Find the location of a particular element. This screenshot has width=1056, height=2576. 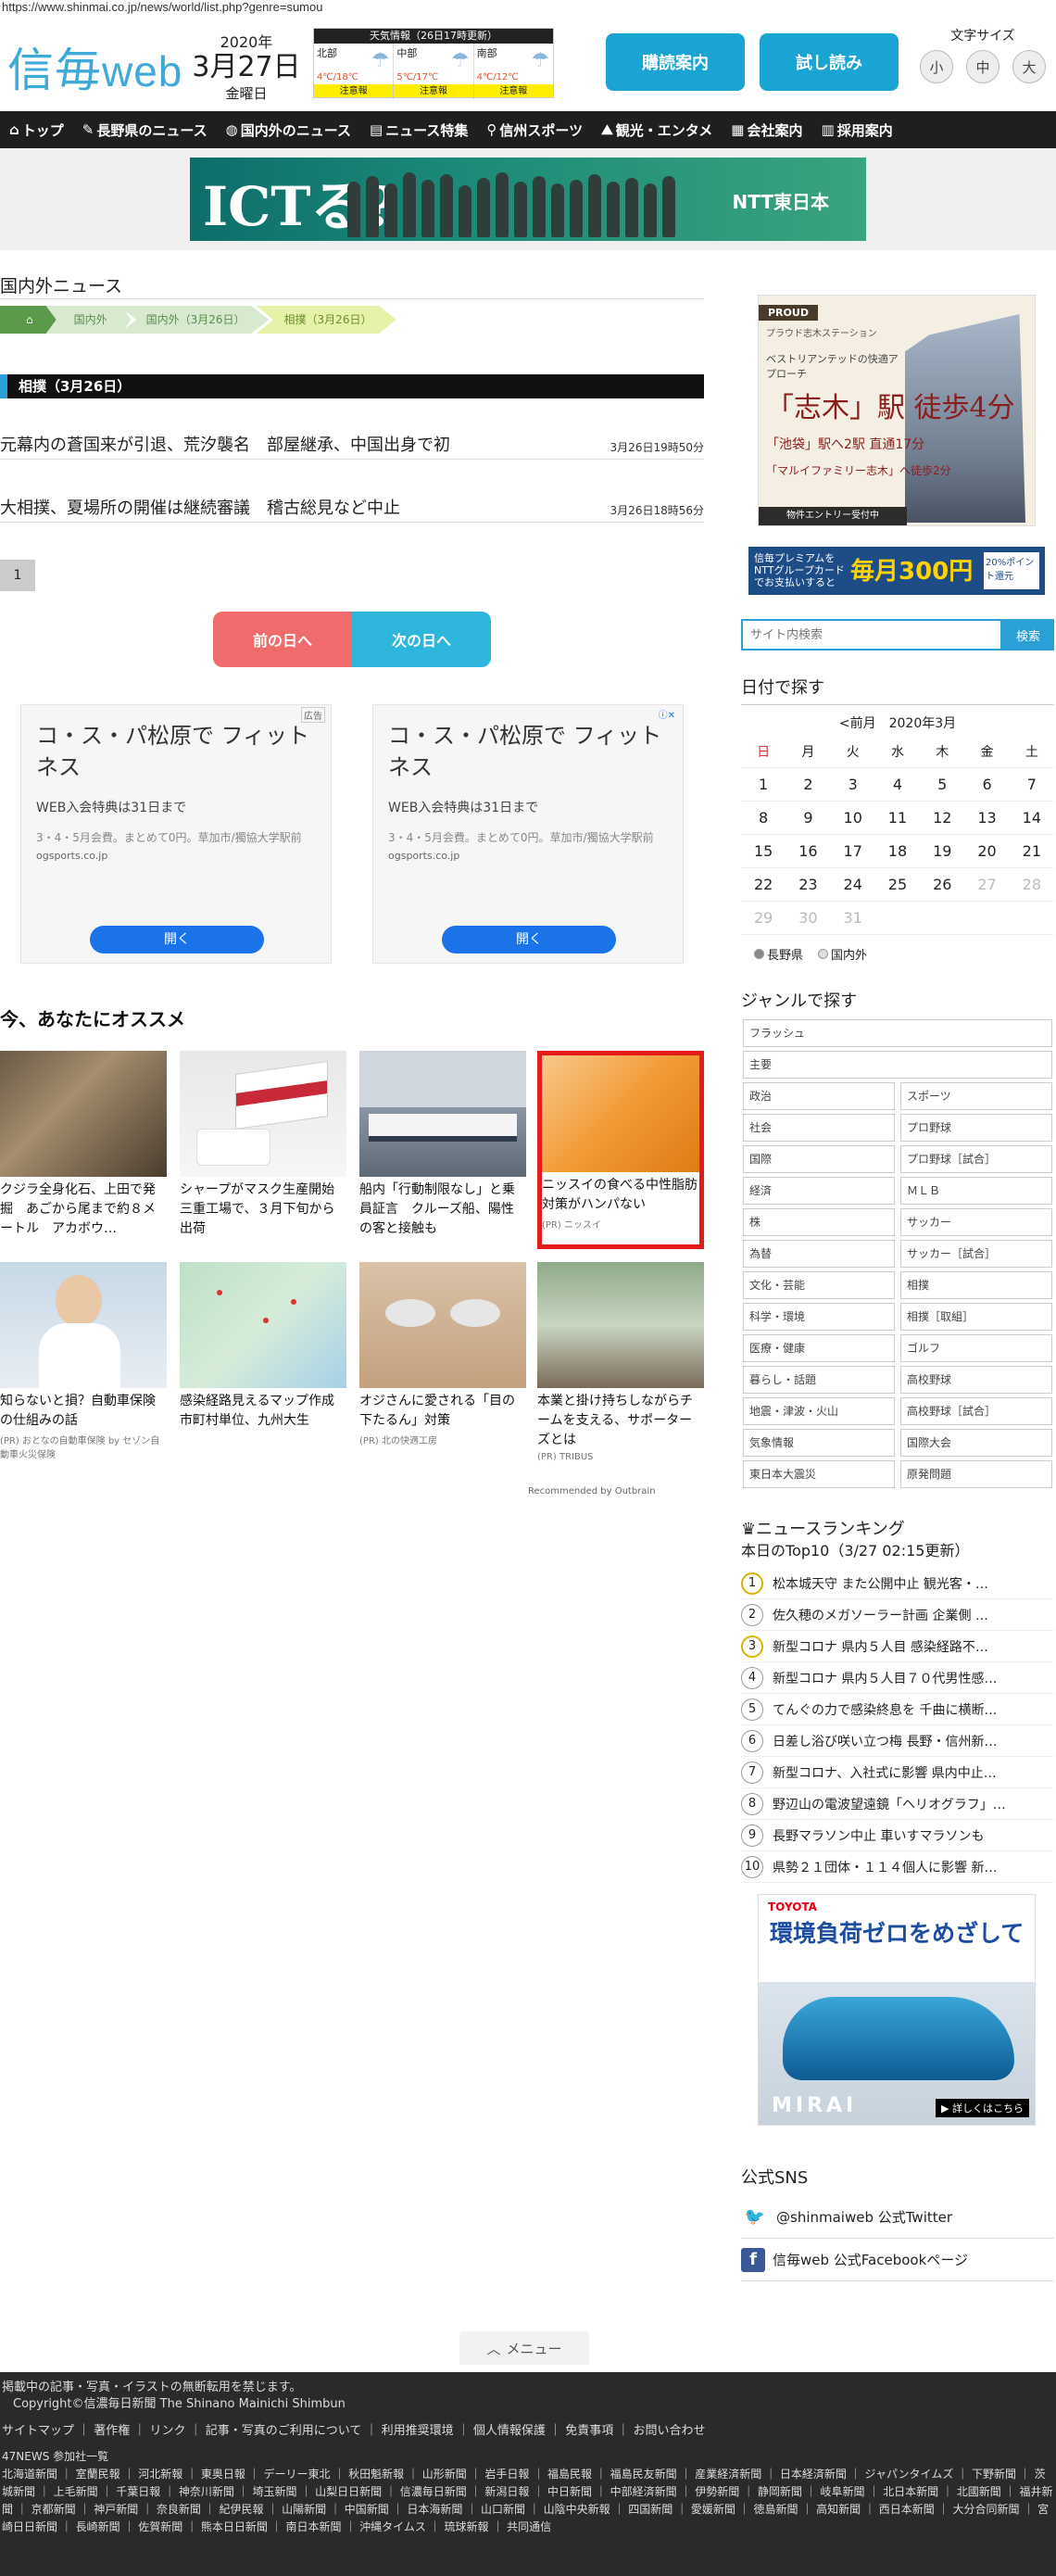

adchoices-icon: ⓘ✕ is located at coordinates (667, 714).